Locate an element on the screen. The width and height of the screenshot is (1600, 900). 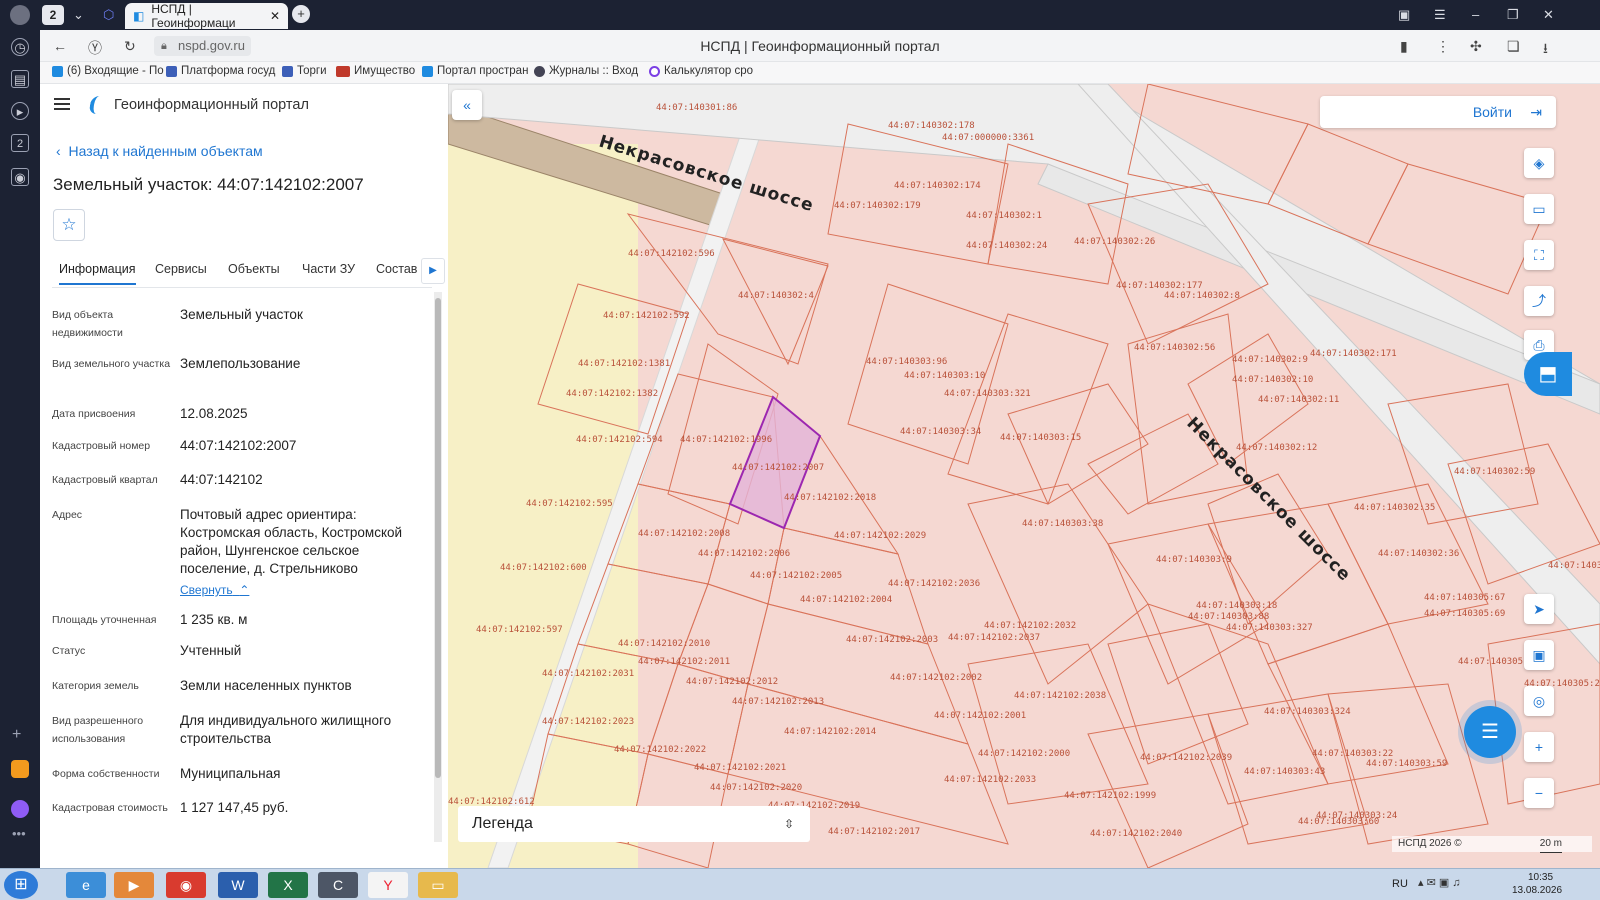
history-icon: ◷ is located at coordinates (20, 47).